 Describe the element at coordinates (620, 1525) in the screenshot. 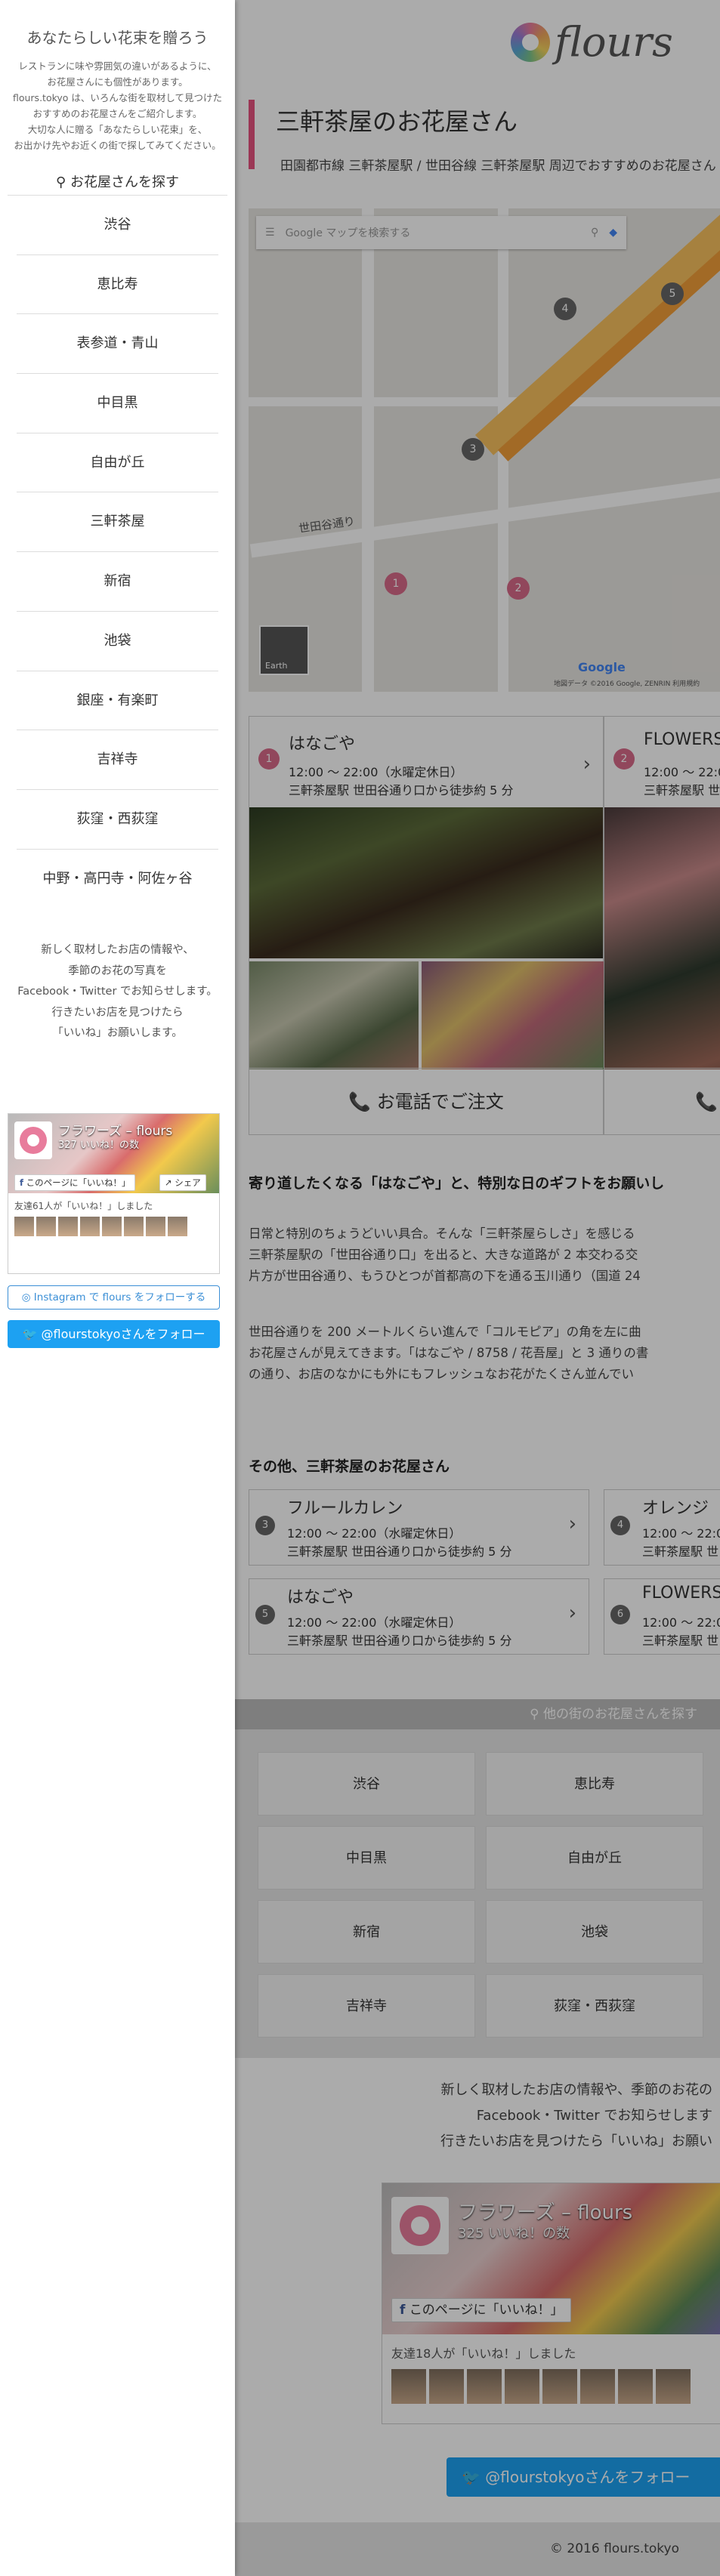

I see `shop-number-badge: 4` at that location.